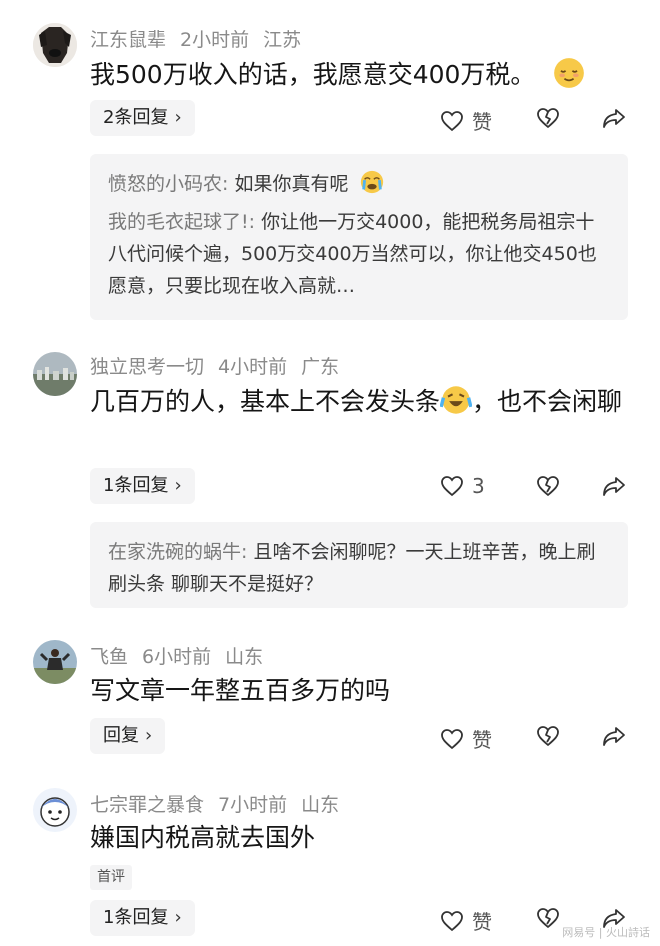 The width and height of the screenshot is (660, 946). Describe the element at coordinates (253, 805) in the screenshot. I see `timestamp: 7小时前` at that location.